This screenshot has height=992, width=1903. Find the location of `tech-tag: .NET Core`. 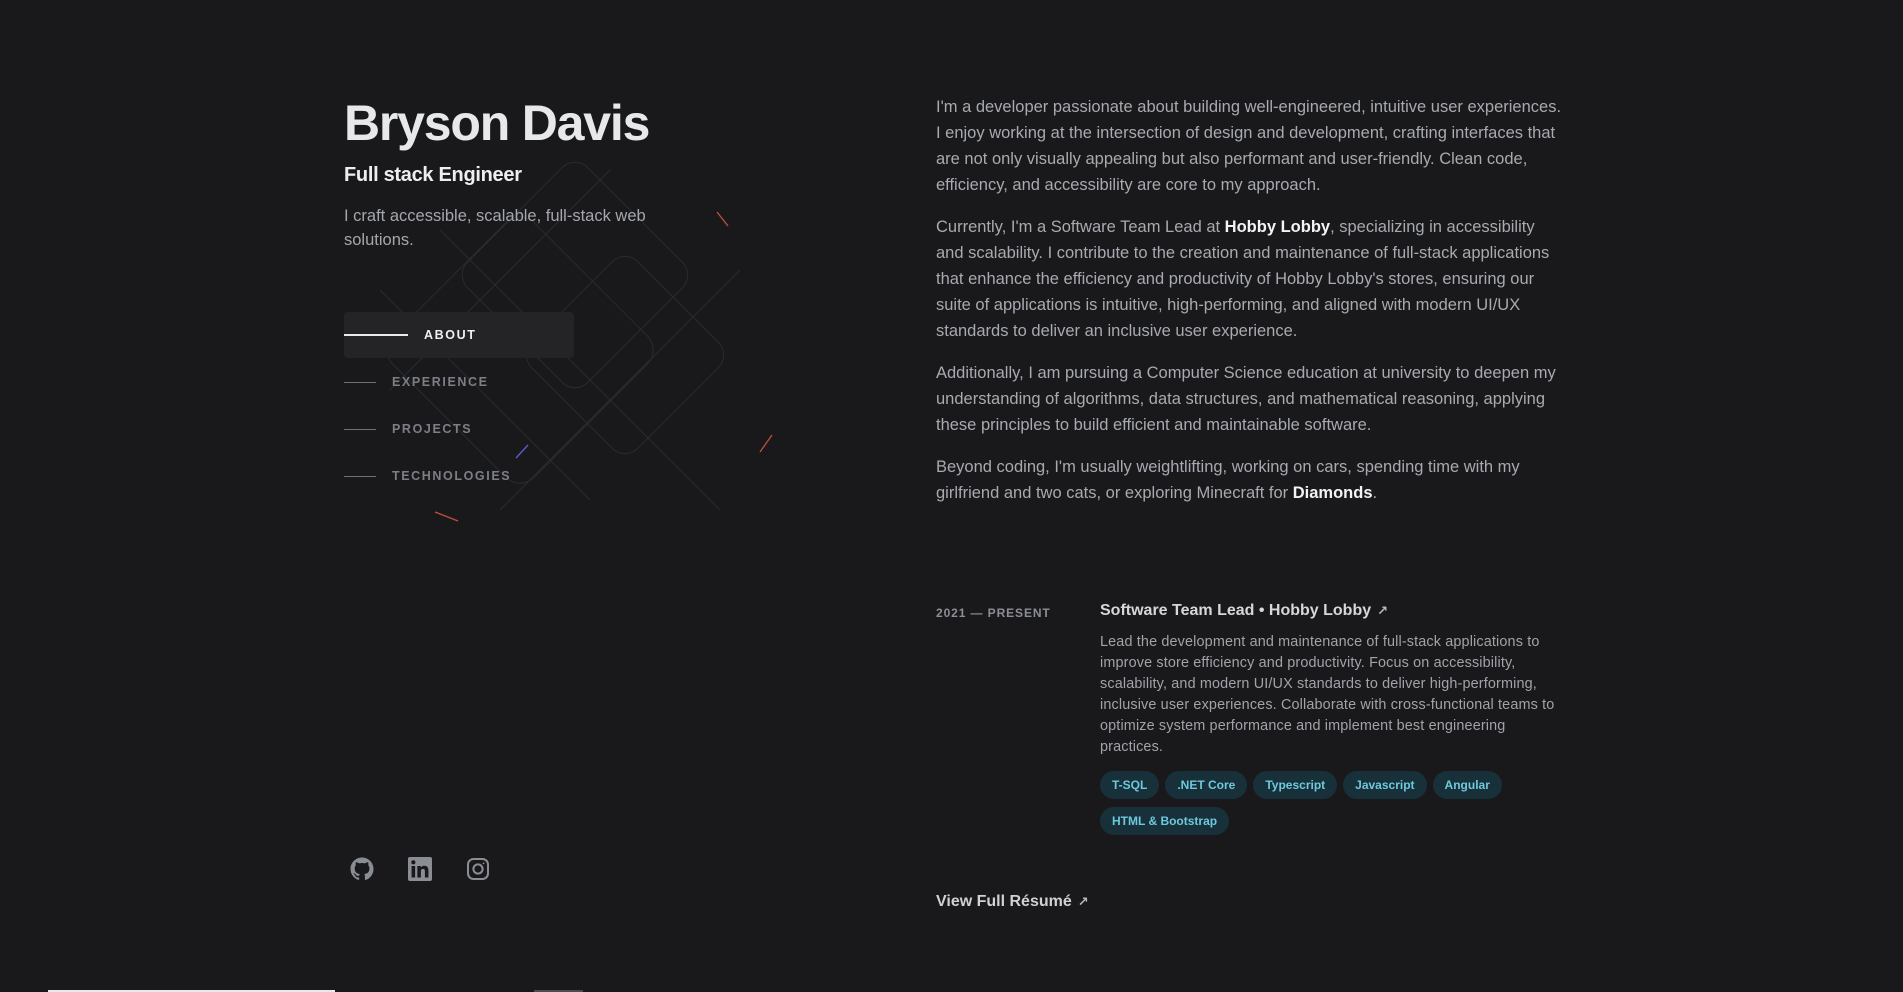

tech-tag: .NET Core is located at coordinates (1206, 785).